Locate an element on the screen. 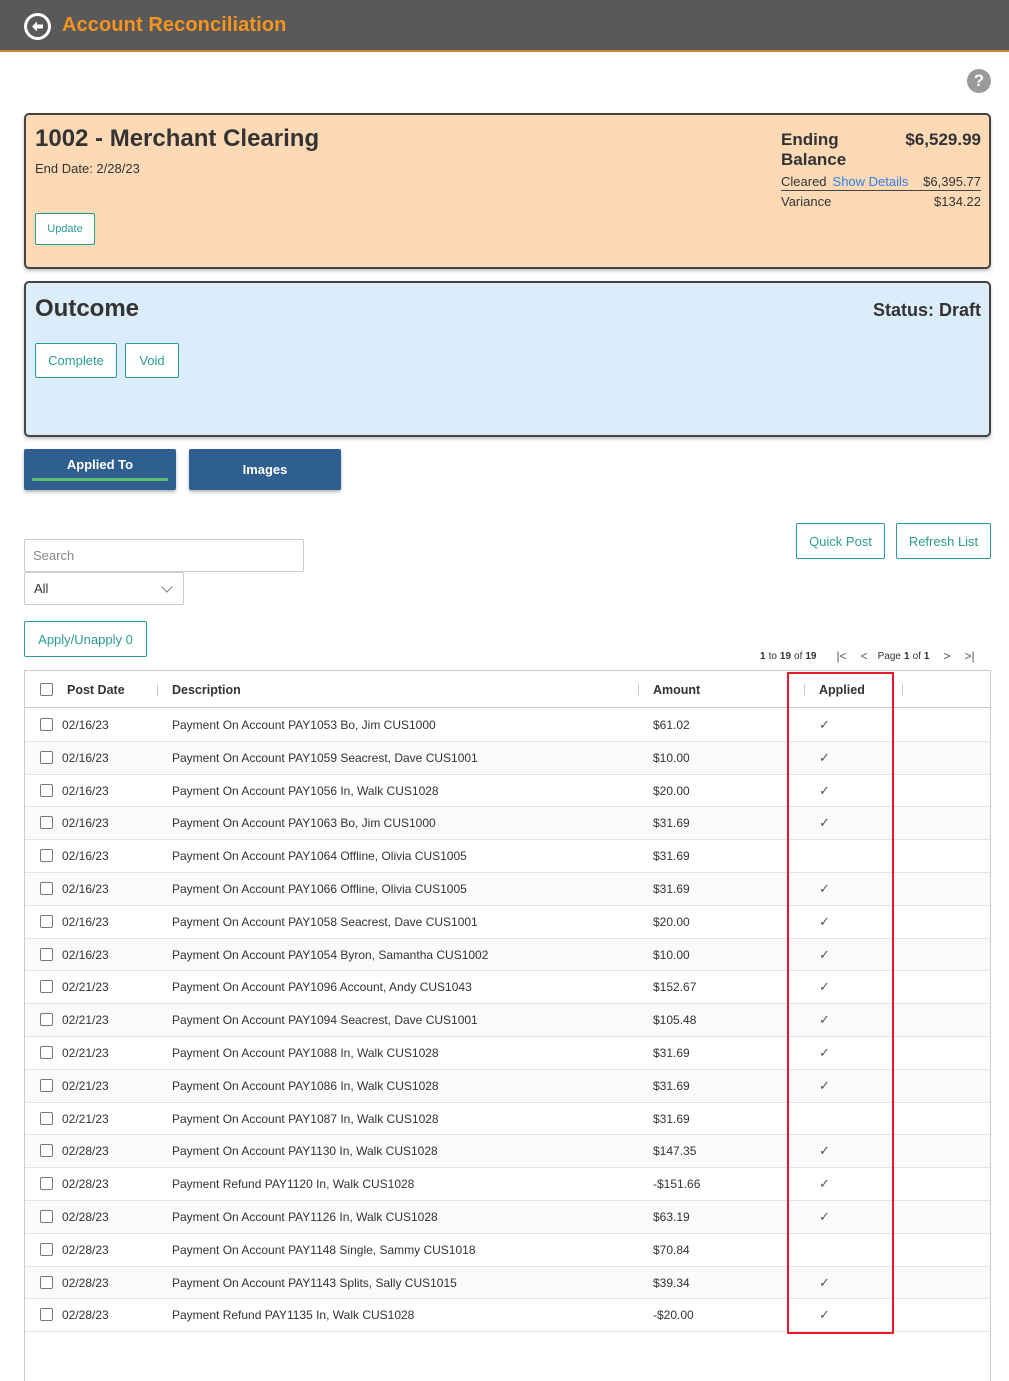 The height and width of the screenshot is (1381, 1009). cell-amount: -$151.66 is located at coordinates (677, 1184).